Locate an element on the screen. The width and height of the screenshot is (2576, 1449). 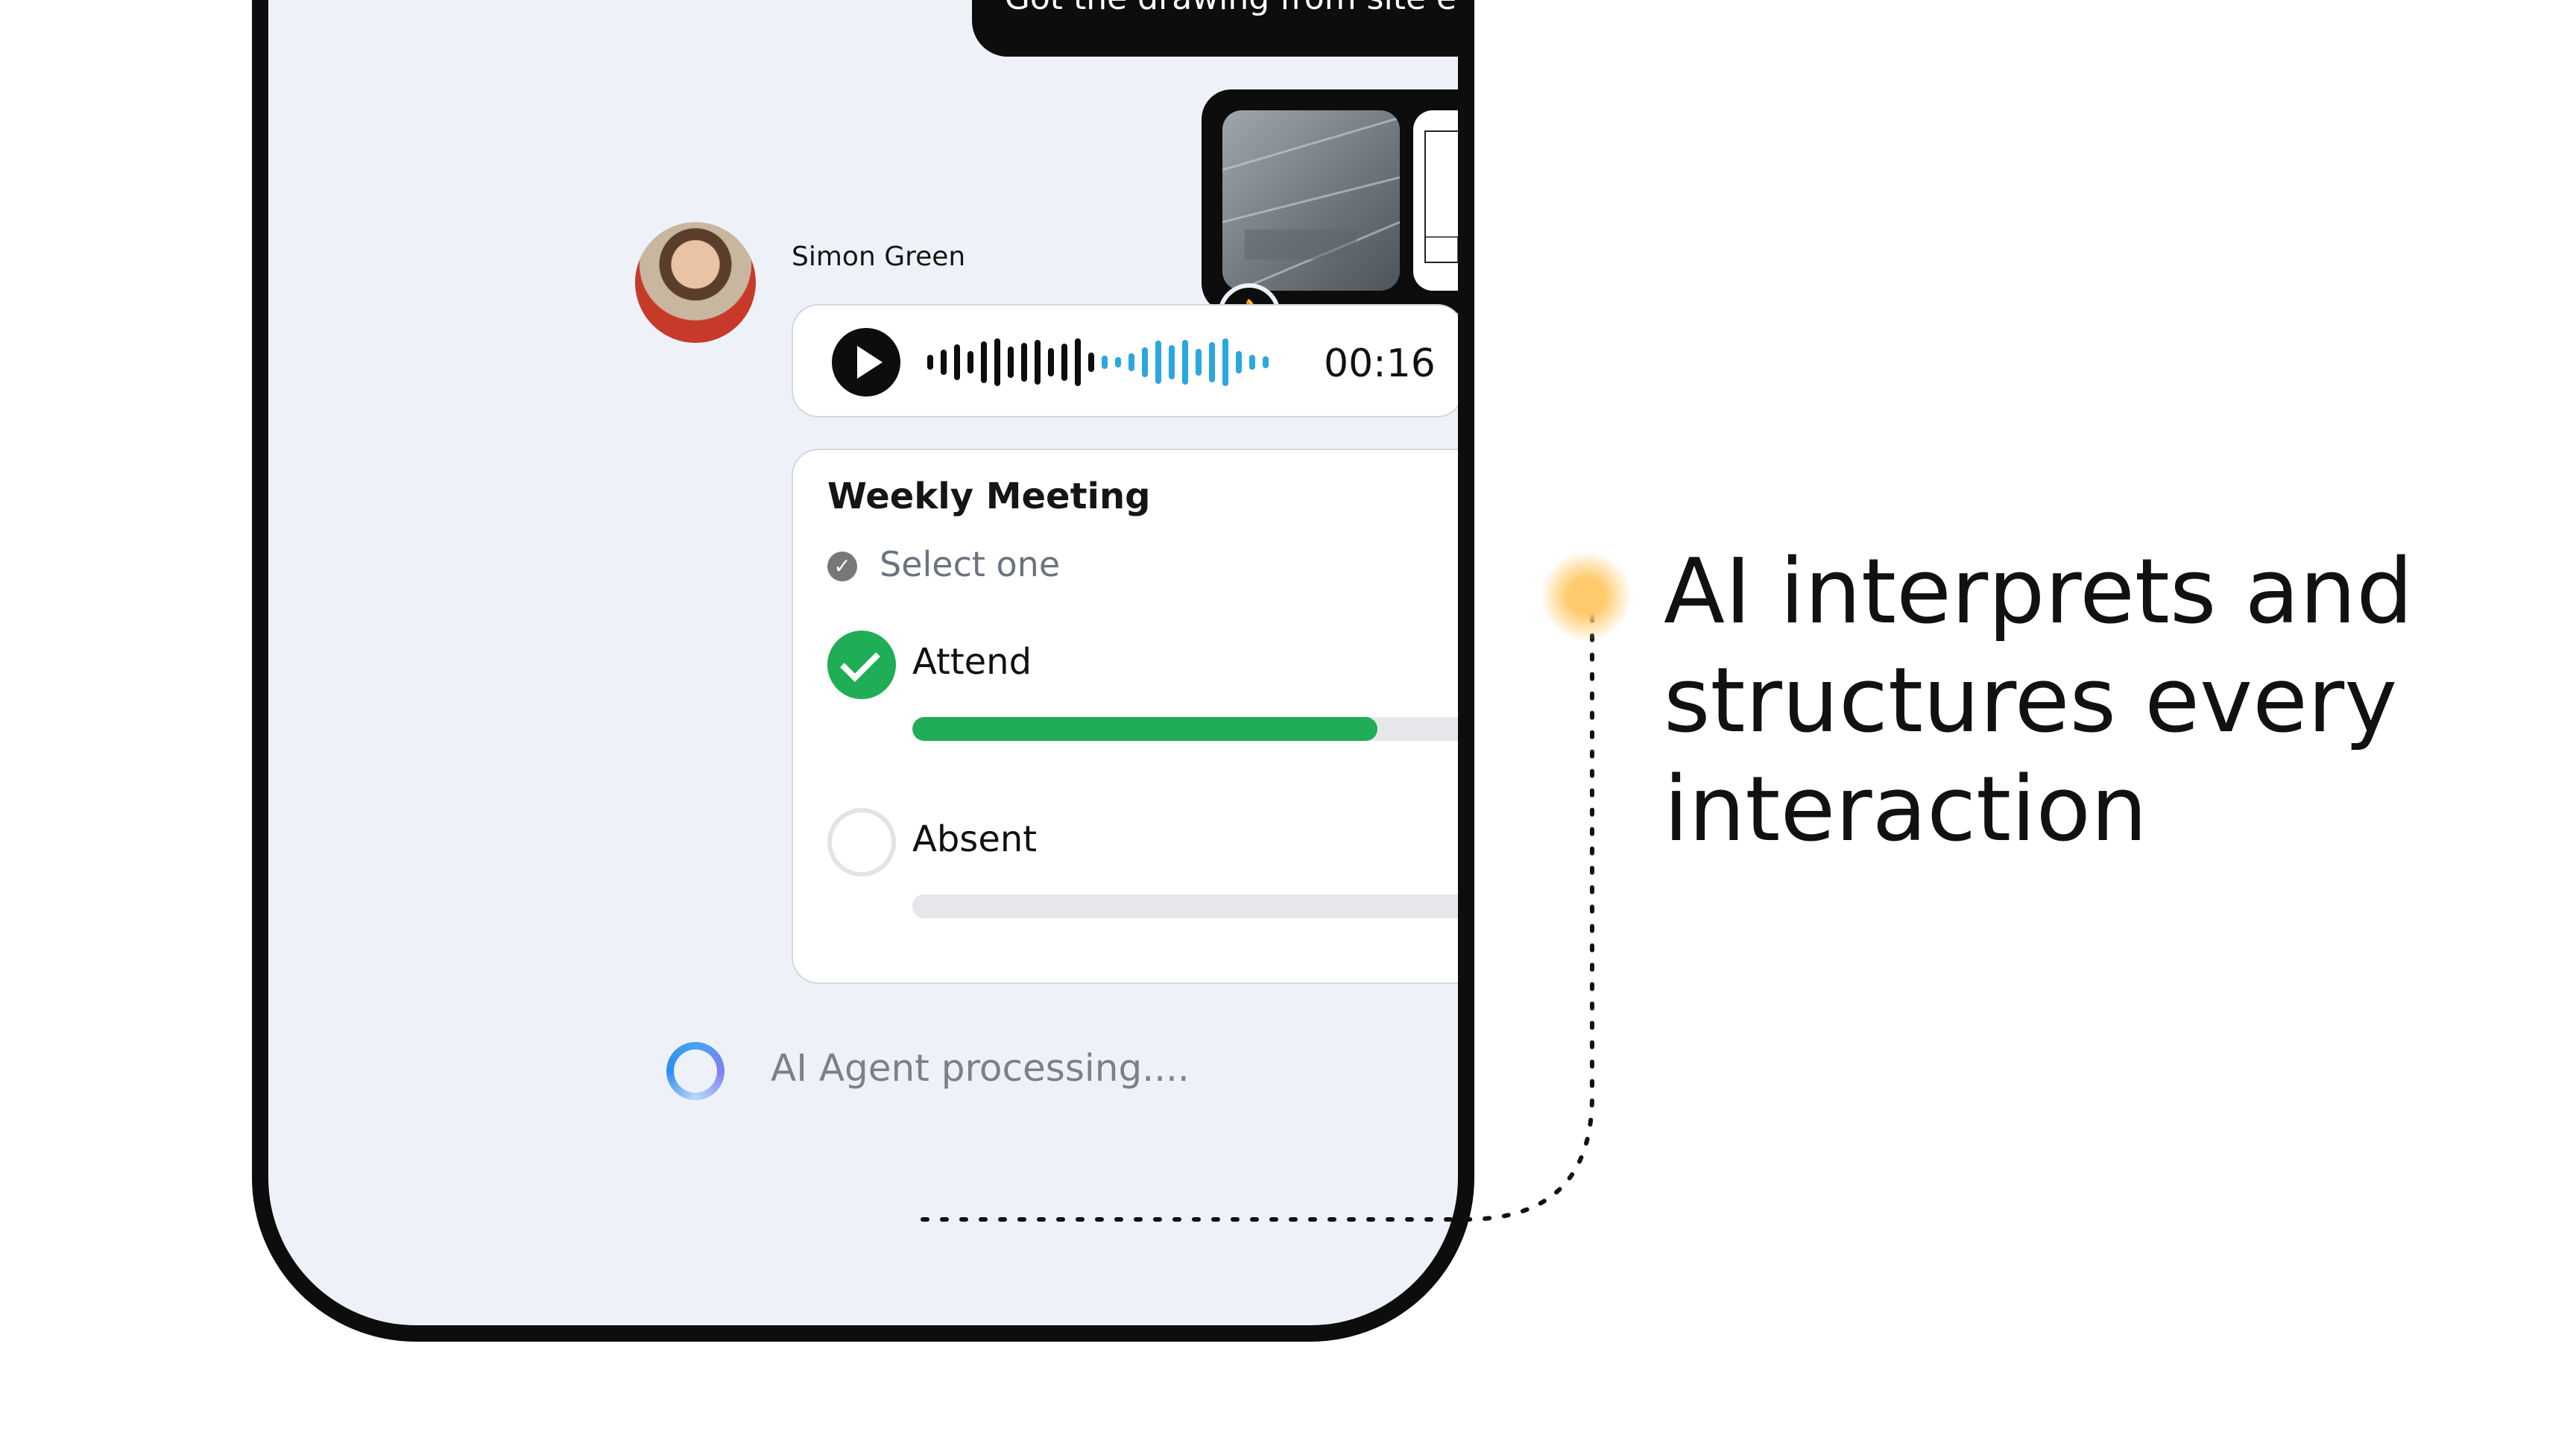
sender-avatar is located at coordinates (695, 282).